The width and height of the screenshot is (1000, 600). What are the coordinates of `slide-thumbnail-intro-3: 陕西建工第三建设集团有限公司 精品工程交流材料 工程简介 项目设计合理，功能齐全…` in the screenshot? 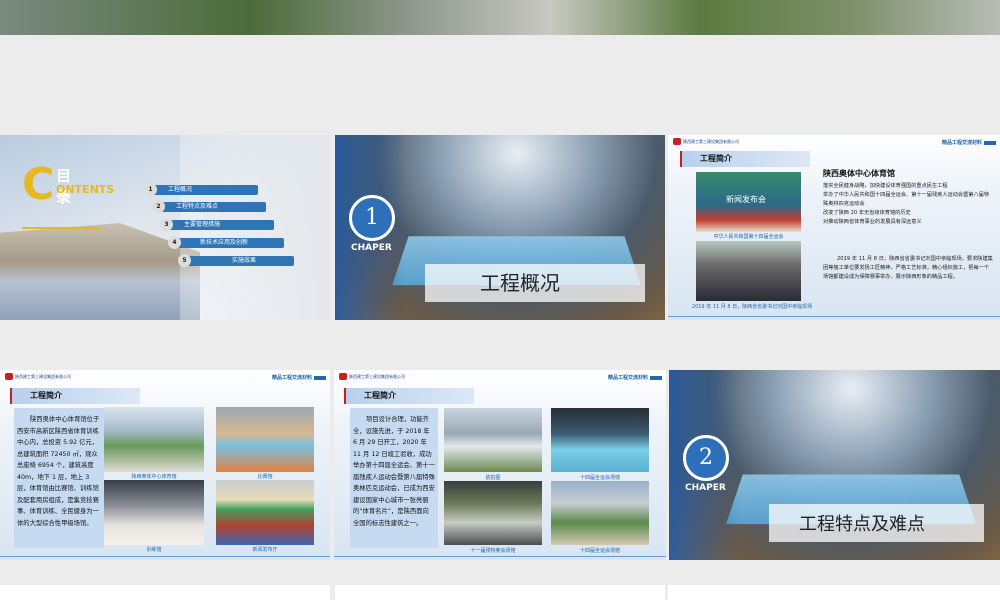 It's located at (500, 465).